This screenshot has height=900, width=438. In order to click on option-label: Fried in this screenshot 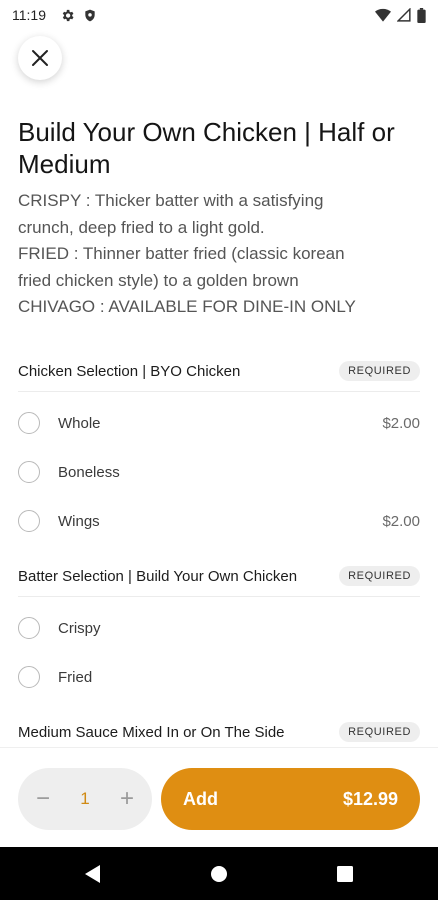, I will do `click(75, 677)`.